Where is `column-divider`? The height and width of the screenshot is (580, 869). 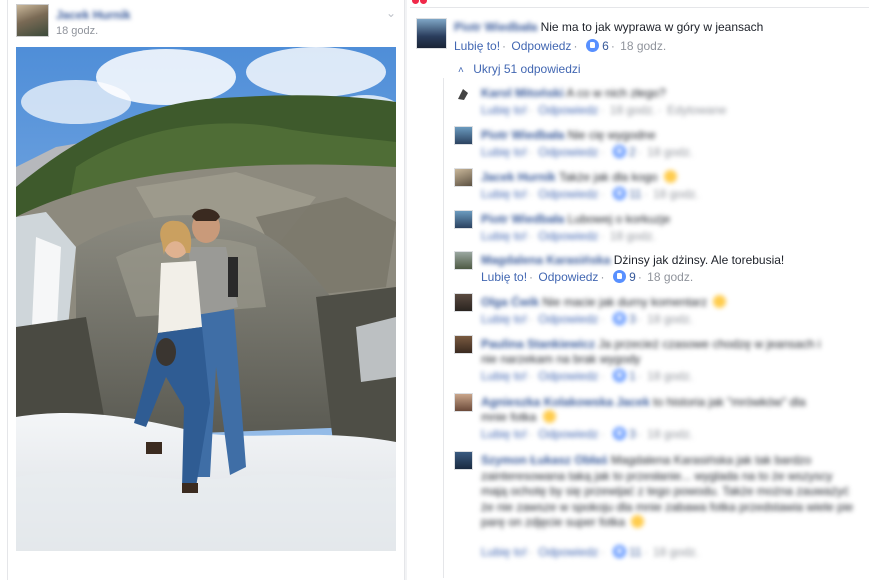 column-divider is located at coordinates (406, 290).